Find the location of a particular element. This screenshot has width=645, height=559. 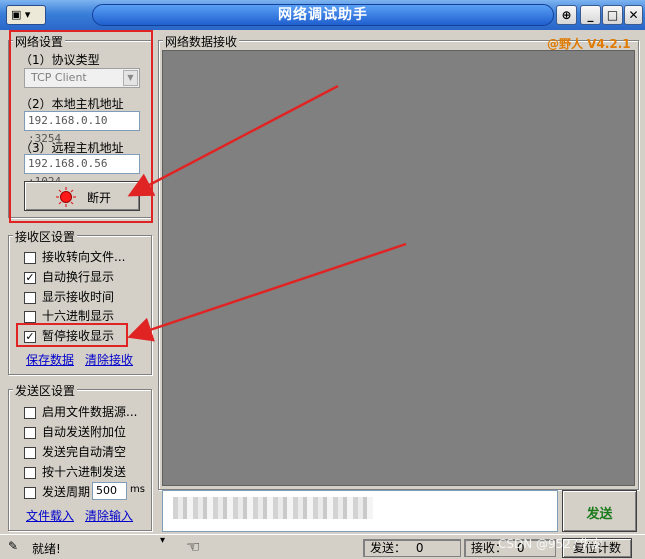

maximize-icon: □ is located at coordinates (612, 15).